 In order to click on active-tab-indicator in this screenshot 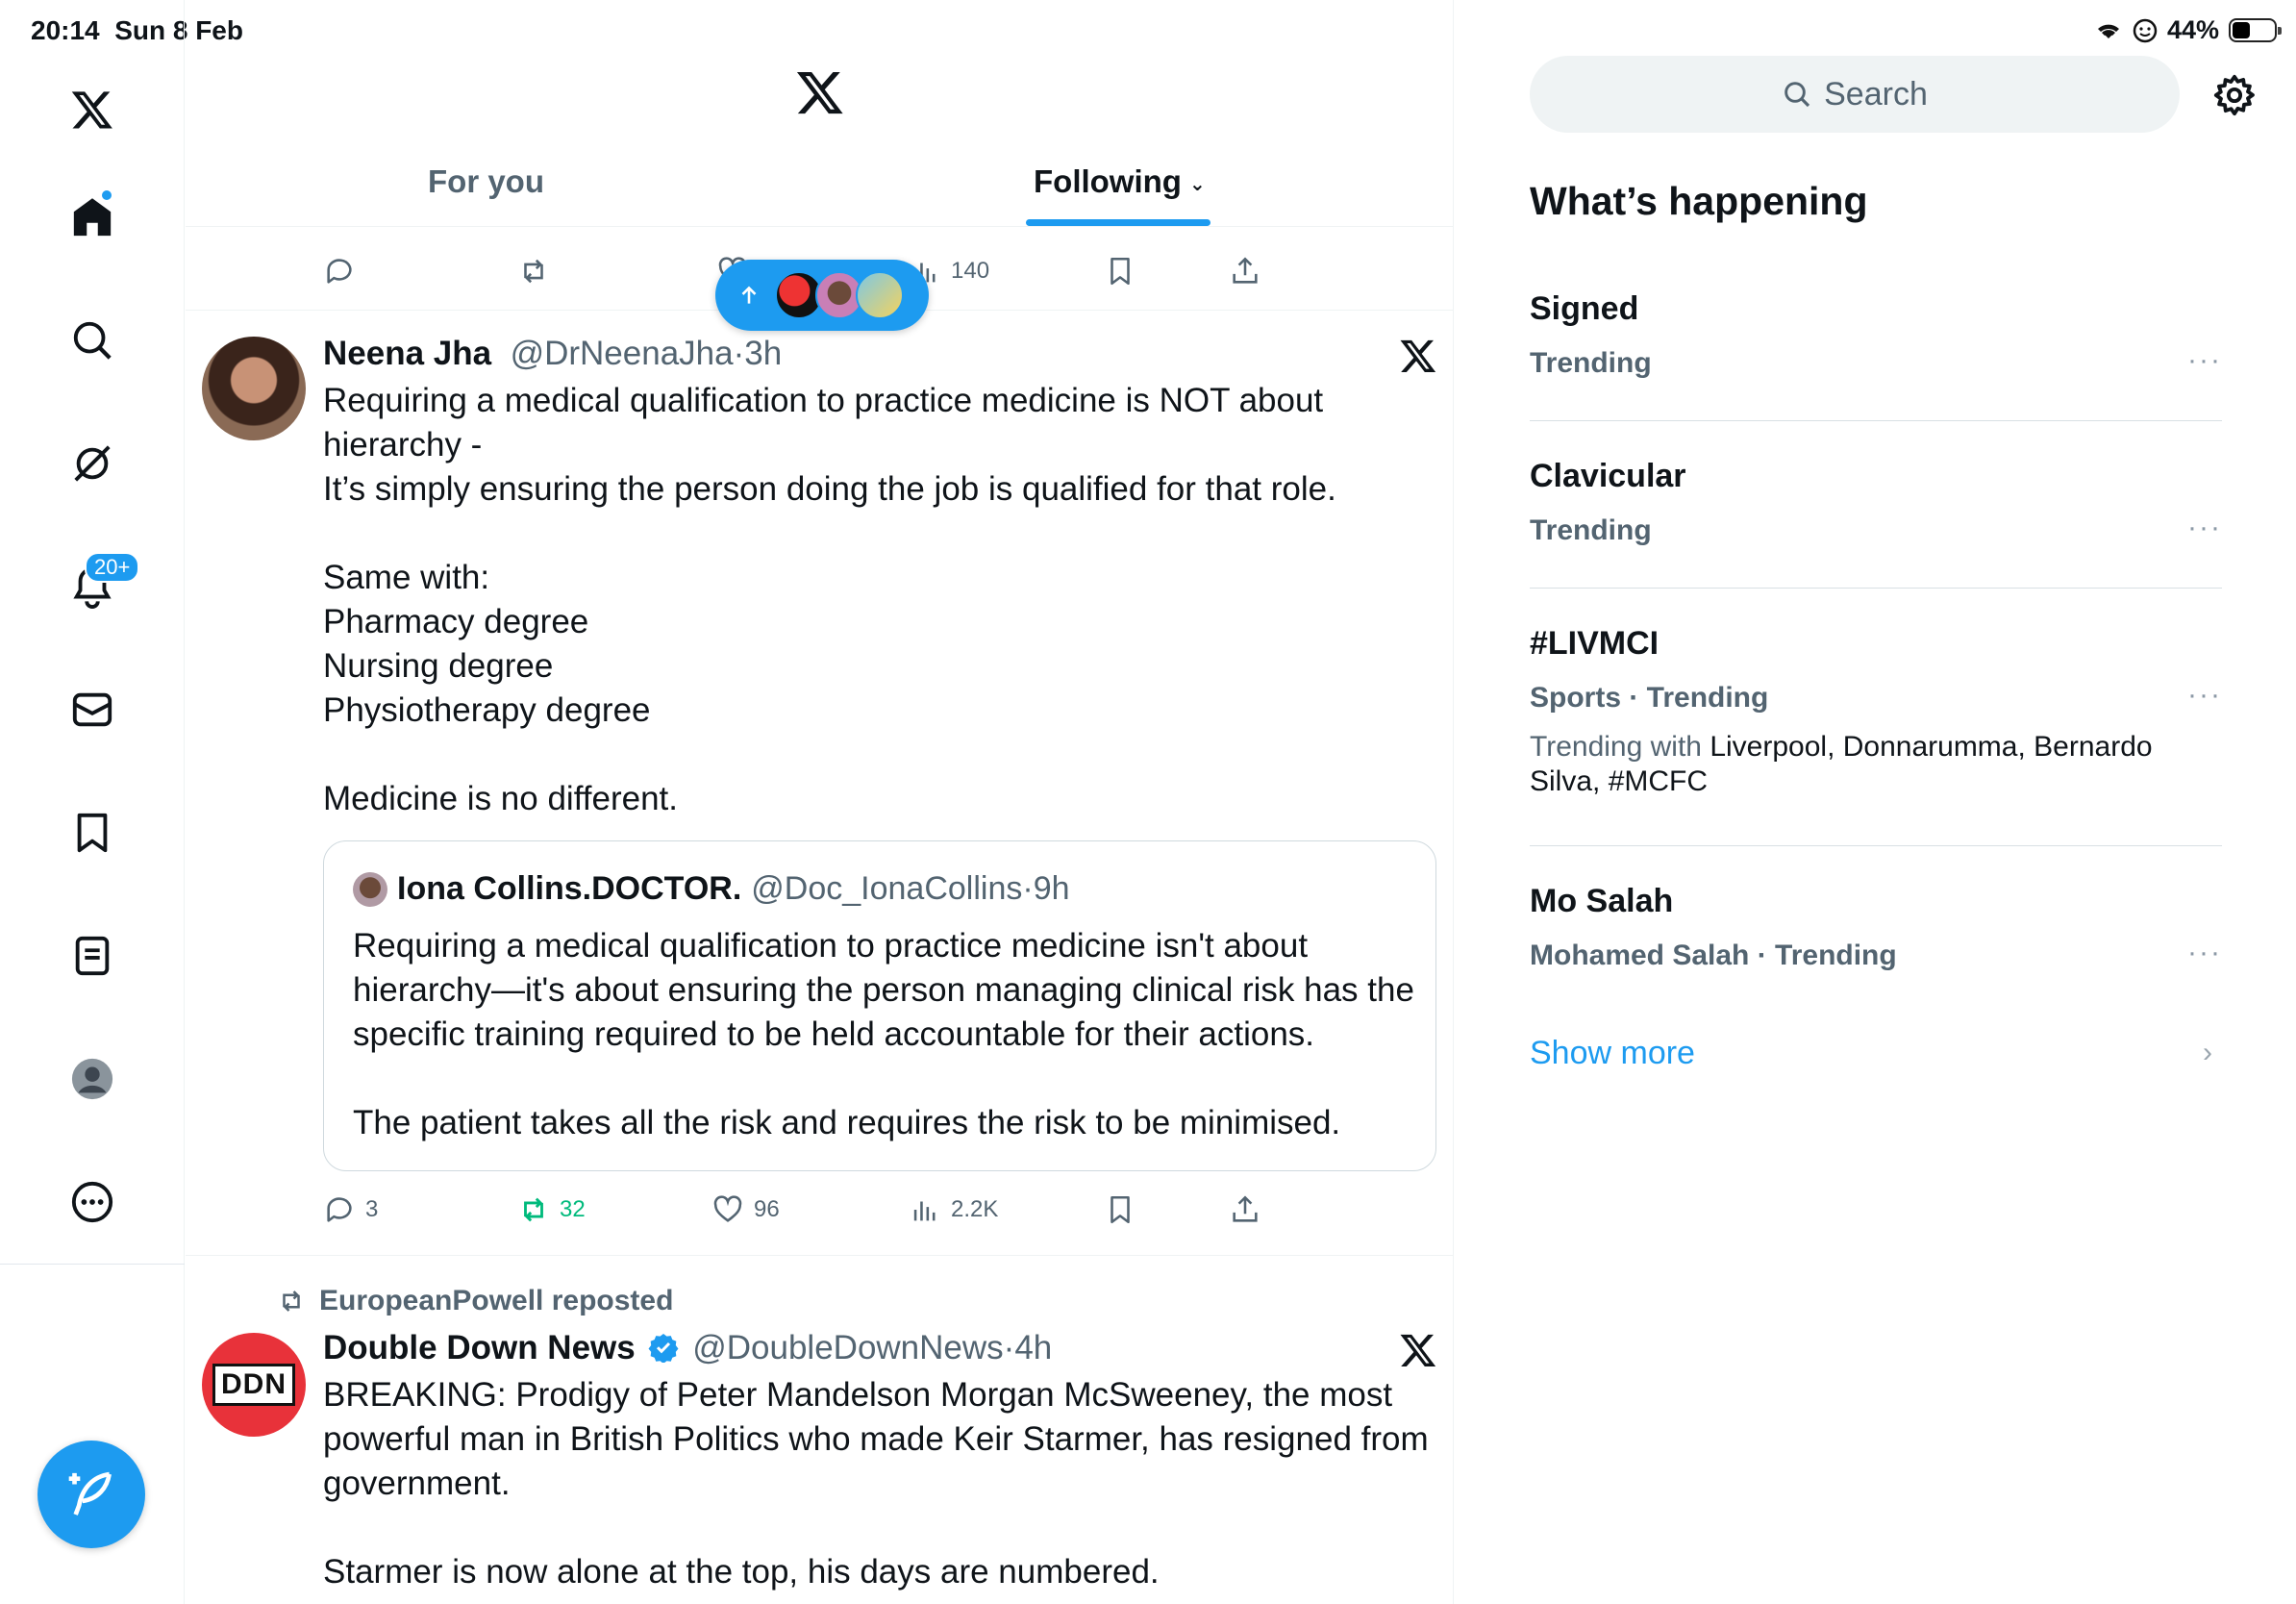, I will do `click(1118, 222)`.